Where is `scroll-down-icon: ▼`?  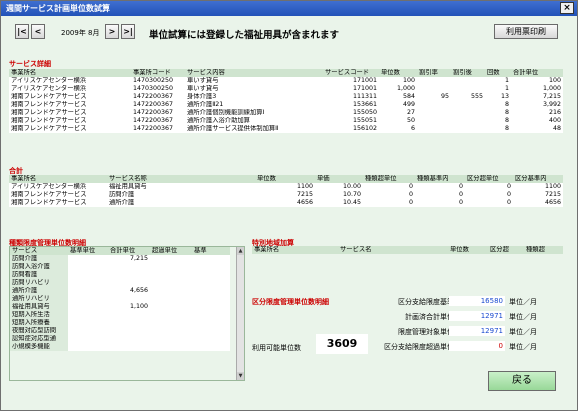 scroll-down-icon: ▼ is located at coordinates (240, 376).